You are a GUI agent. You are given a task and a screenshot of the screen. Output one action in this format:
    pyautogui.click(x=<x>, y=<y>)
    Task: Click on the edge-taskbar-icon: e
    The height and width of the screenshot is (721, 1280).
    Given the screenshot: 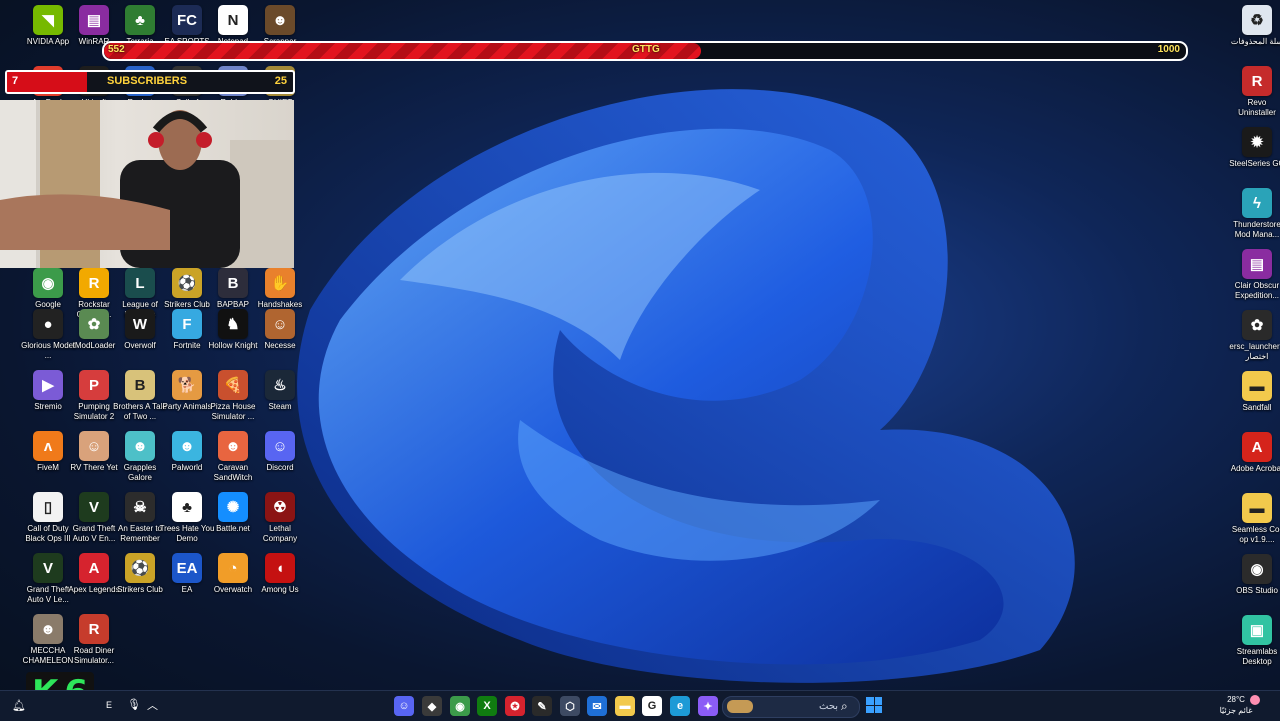 What is the action you would take?
    pyautogui.click(x=680, y=706)
    